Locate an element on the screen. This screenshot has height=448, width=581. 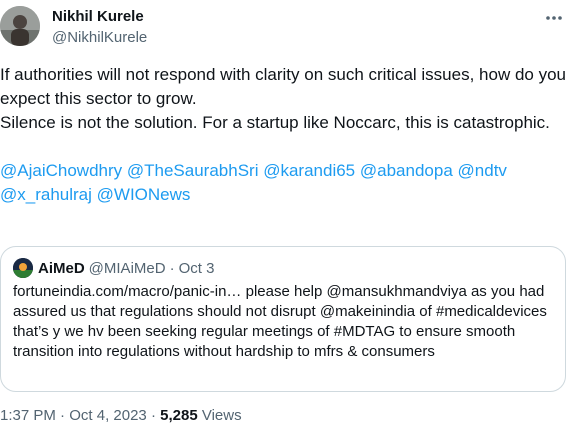
avatar-photo-icon is located at coordinates (20, 26).